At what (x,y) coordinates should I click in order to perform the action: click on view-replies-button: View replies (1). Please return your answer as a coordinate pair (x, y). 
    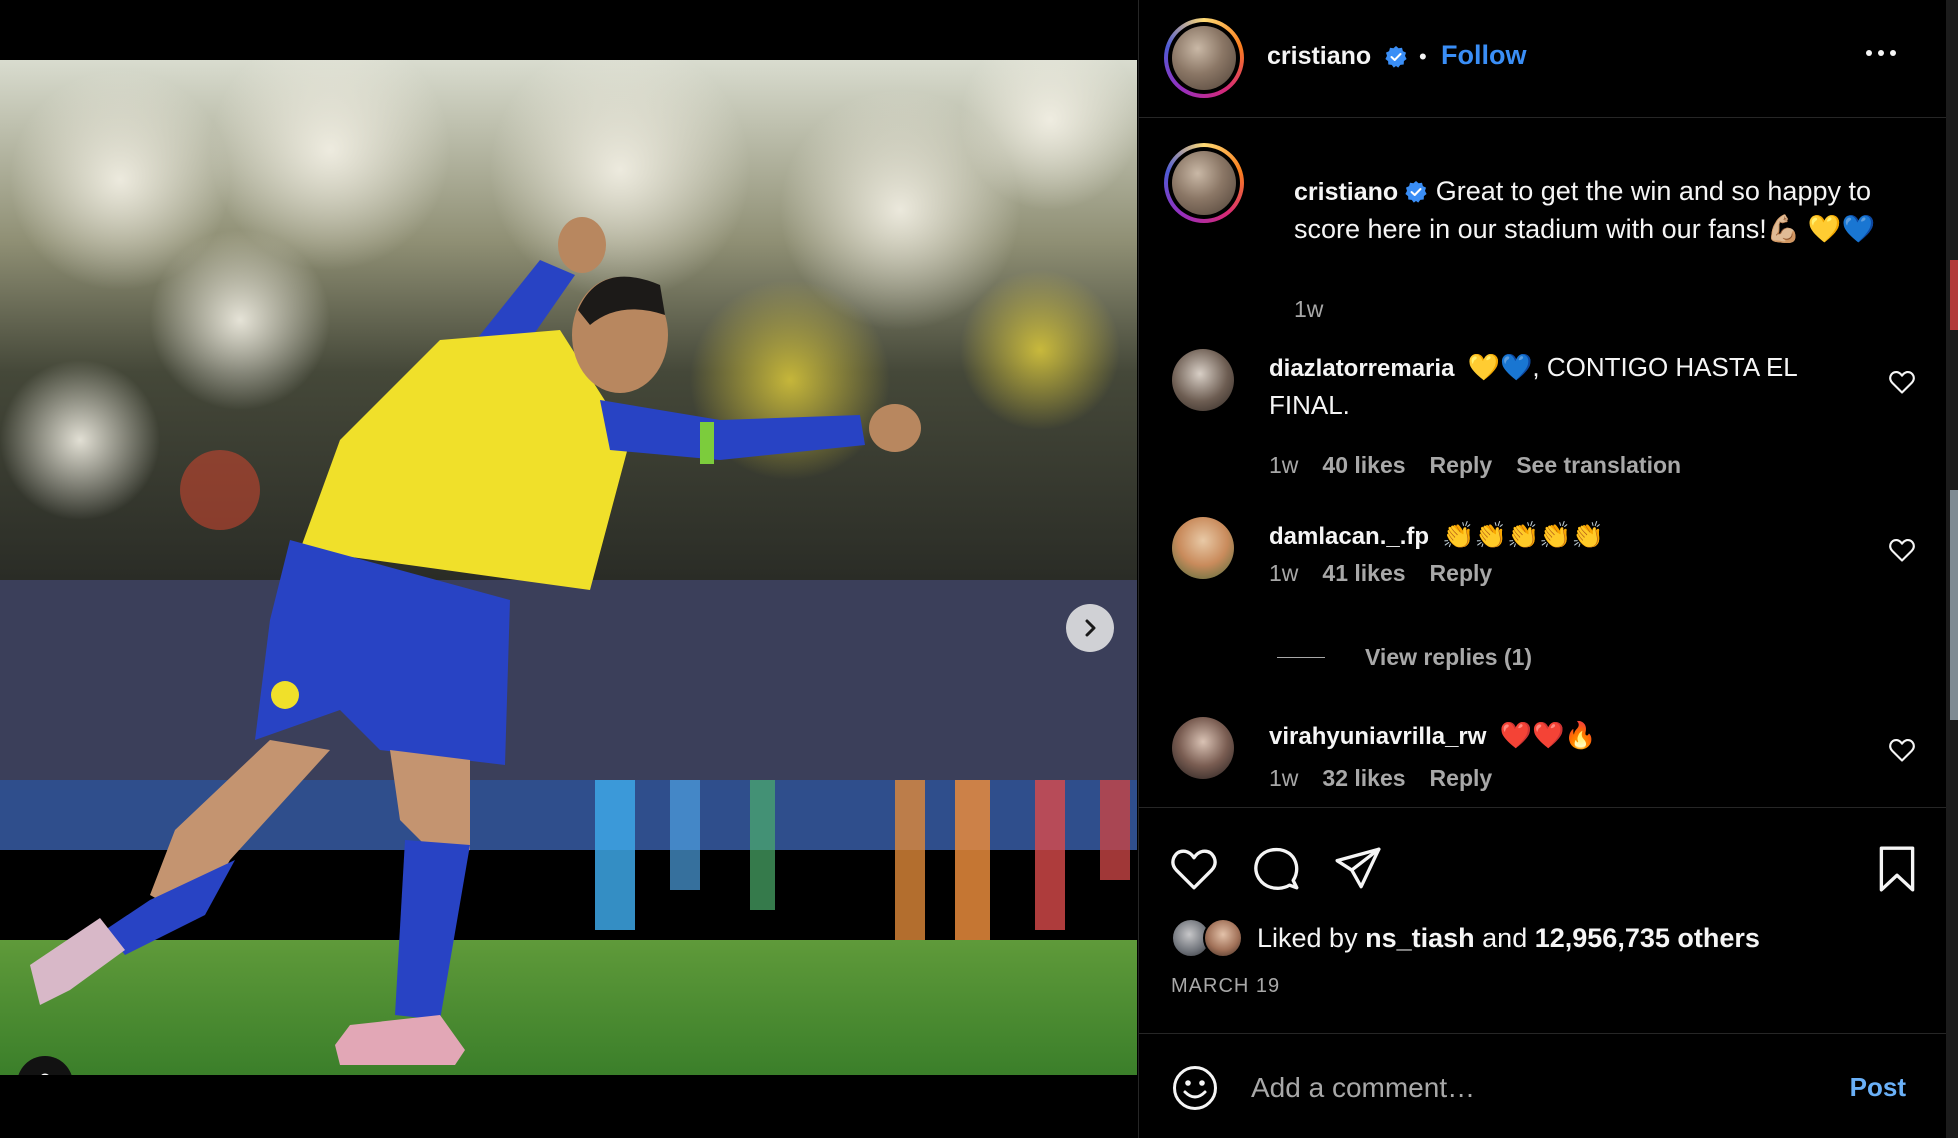
    Looking at the image, I should click on (1404, 657).